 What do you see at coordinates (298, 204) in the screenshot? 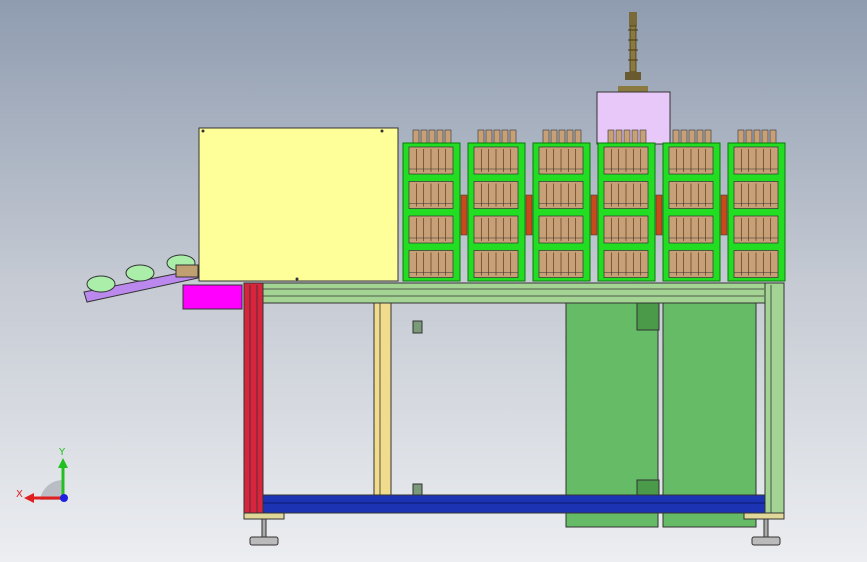
I see `main-cabinet` at bounding box center [298, 204].